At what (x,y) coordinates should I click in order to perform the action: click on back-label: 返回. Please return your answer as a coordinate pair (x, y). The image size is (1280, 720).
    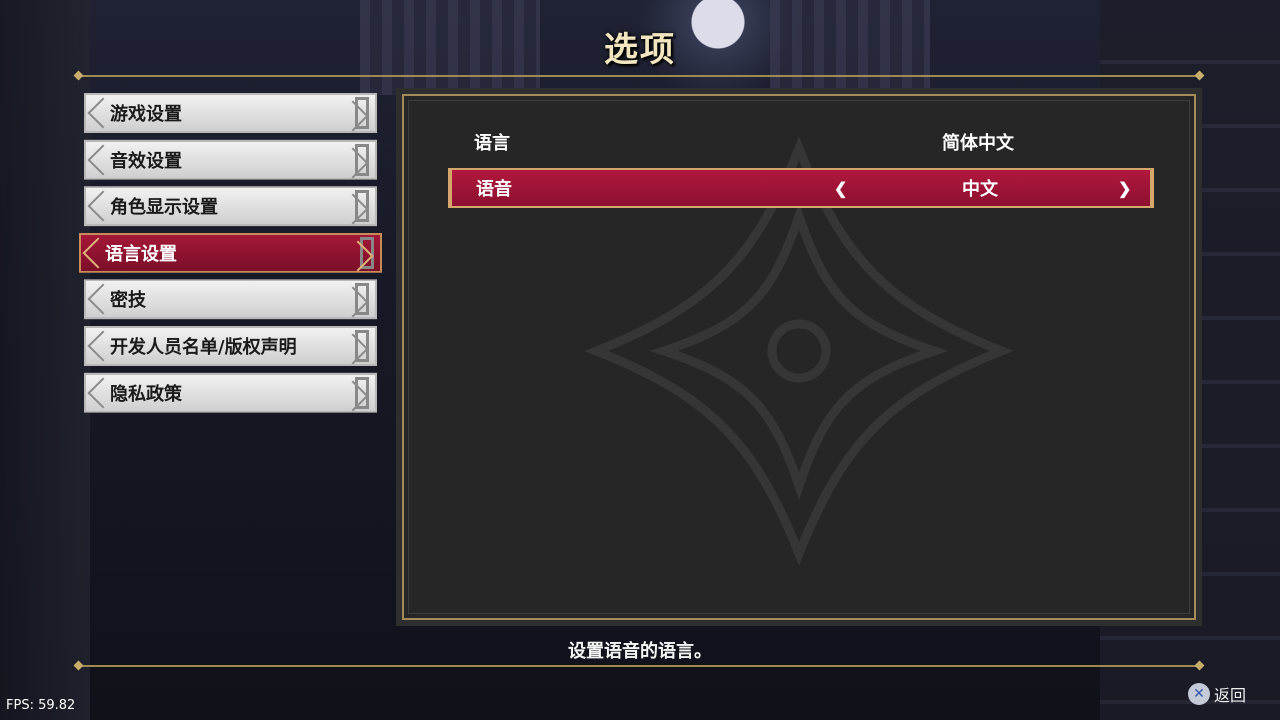
    Looking at the image, I should click on (1230, 695).